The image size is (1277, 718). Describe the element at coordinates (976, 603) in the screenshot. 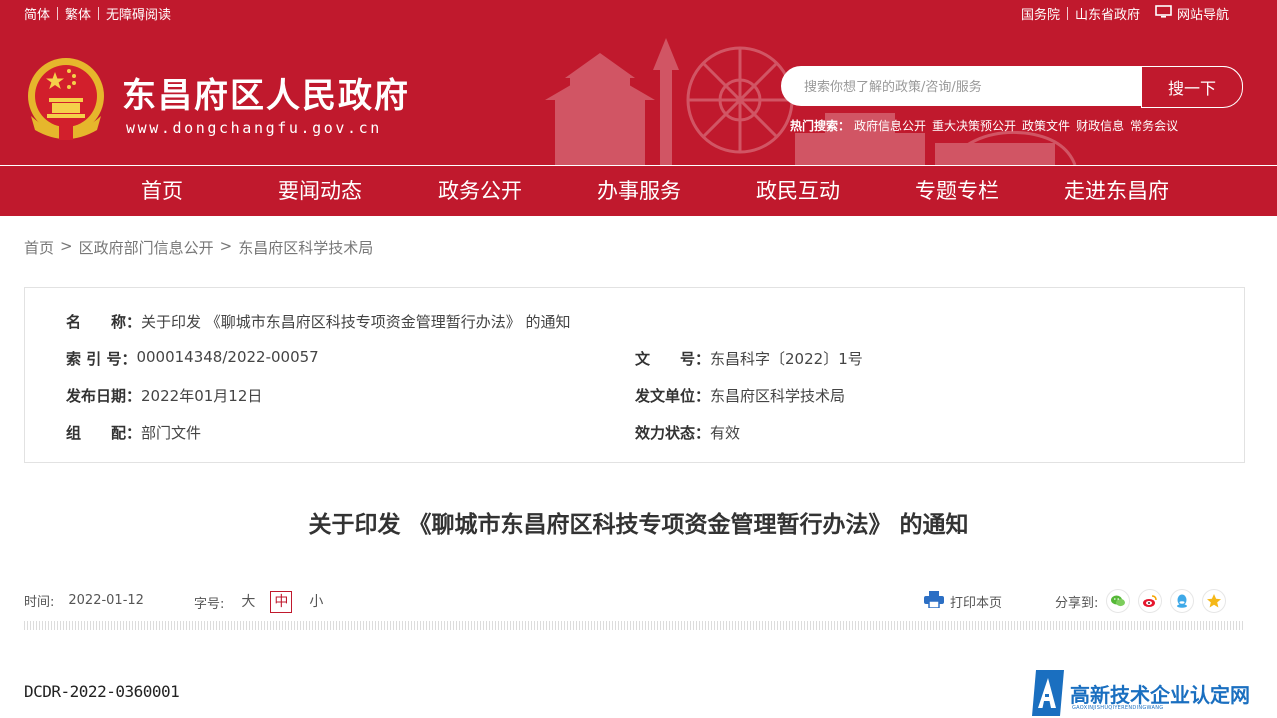

I see `print-label: 打印本页` at that location.